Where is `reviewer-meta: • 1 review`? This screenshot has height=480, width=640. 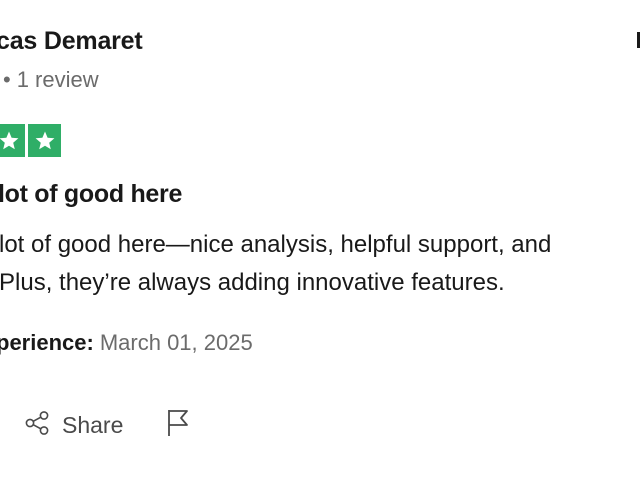 reviewer-meta: • 1 review is located at coordinates (51, 80).